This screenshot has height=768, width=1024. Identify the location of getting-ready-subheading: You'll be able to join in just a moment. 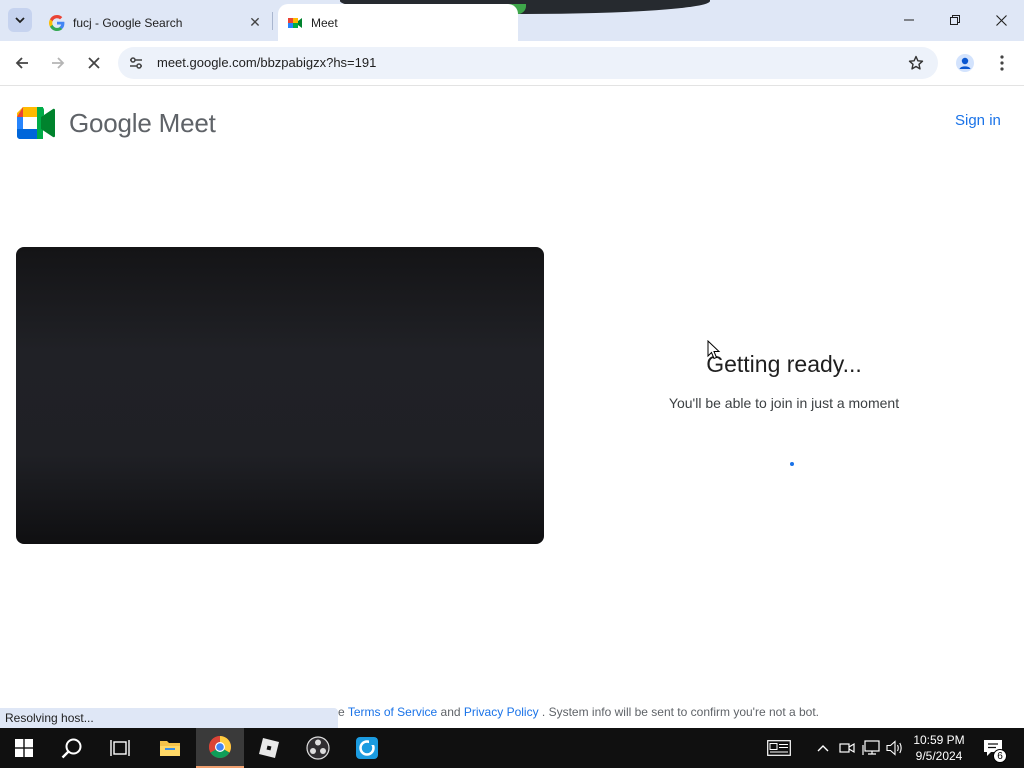
(784, 403).